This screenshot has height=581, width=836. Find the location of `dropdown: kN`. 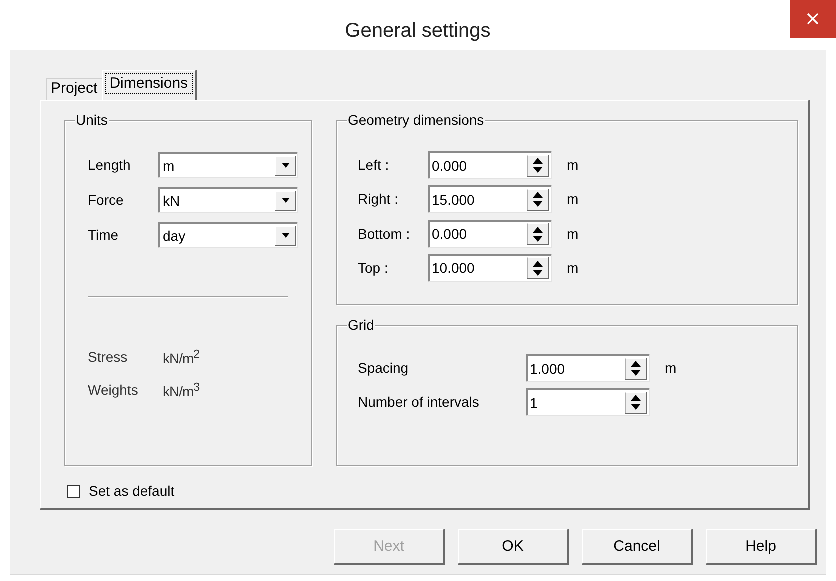

dropdown: kN is located at coordinates (228, 200).